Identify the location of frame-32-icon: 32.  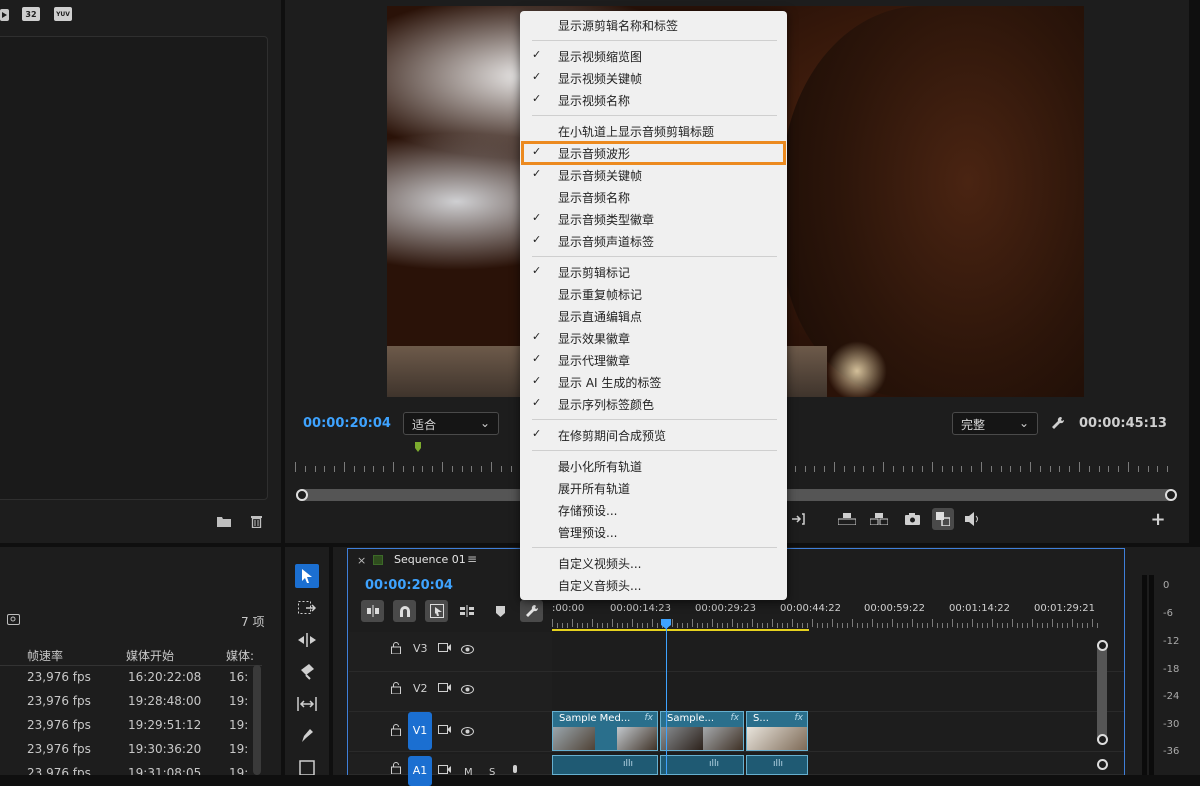
(31, 14).